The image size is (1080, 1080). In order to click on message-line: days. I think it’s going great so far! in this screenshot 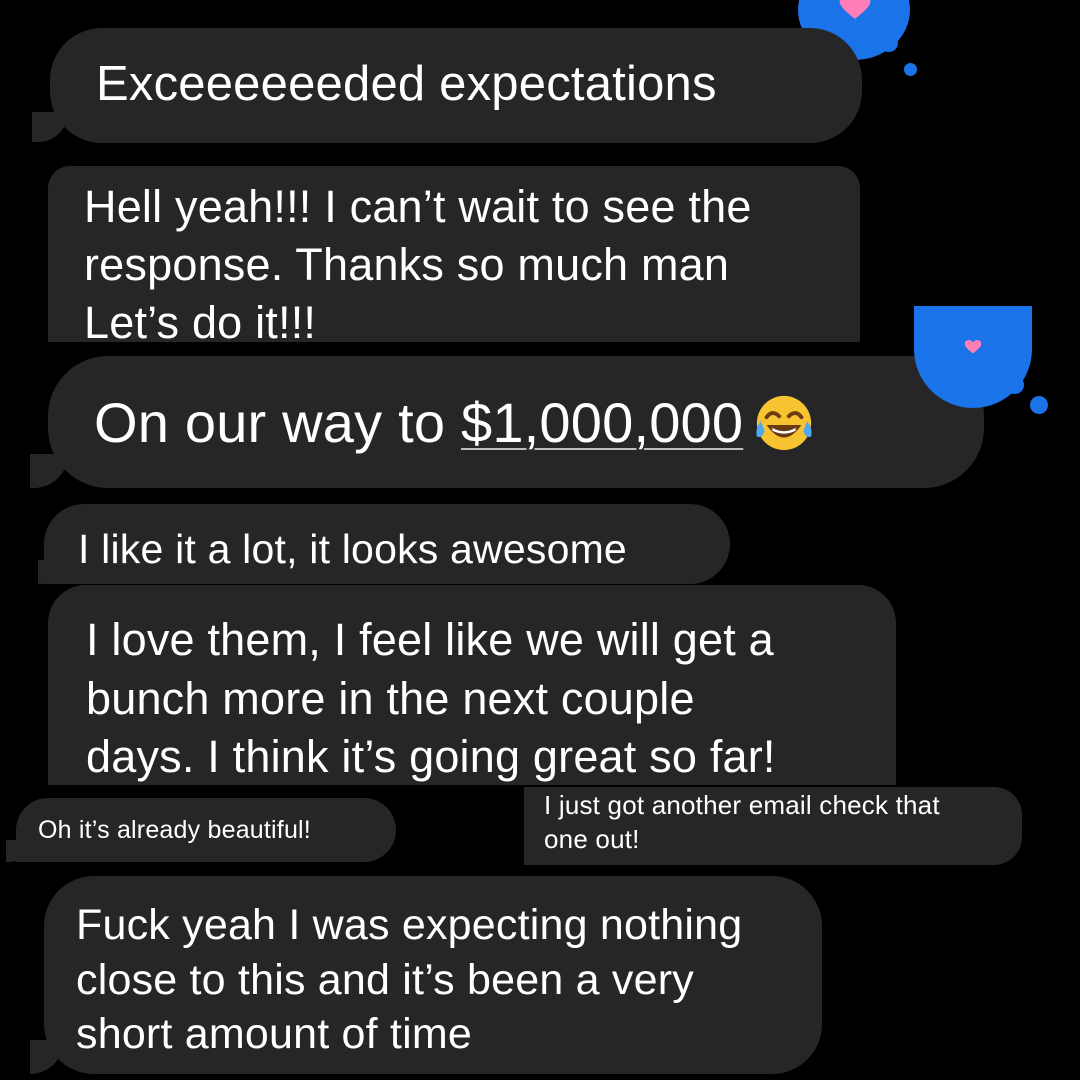, I will do `click(431, 756)`.